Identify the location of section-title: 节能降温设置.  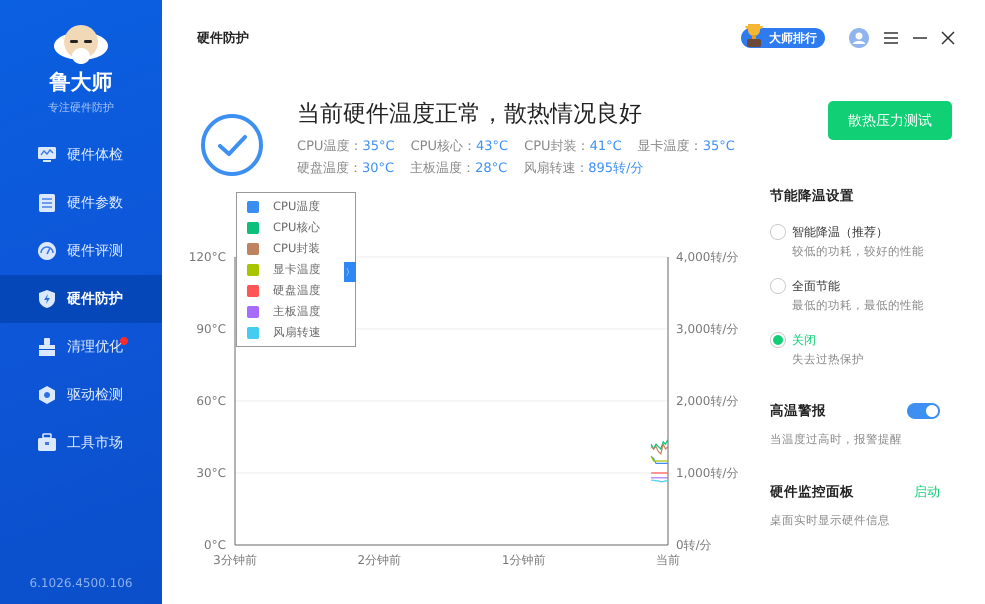
(812, 196).